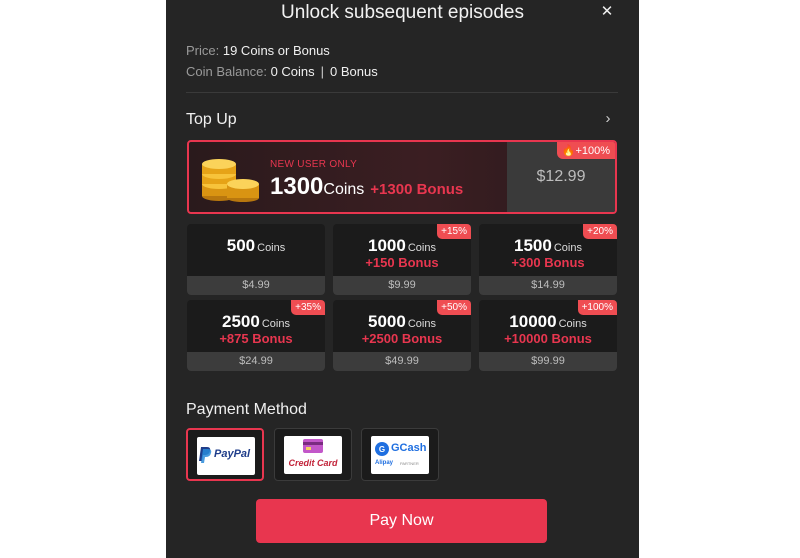  I want to click on promo-price: $12.99, so click(561, 176).